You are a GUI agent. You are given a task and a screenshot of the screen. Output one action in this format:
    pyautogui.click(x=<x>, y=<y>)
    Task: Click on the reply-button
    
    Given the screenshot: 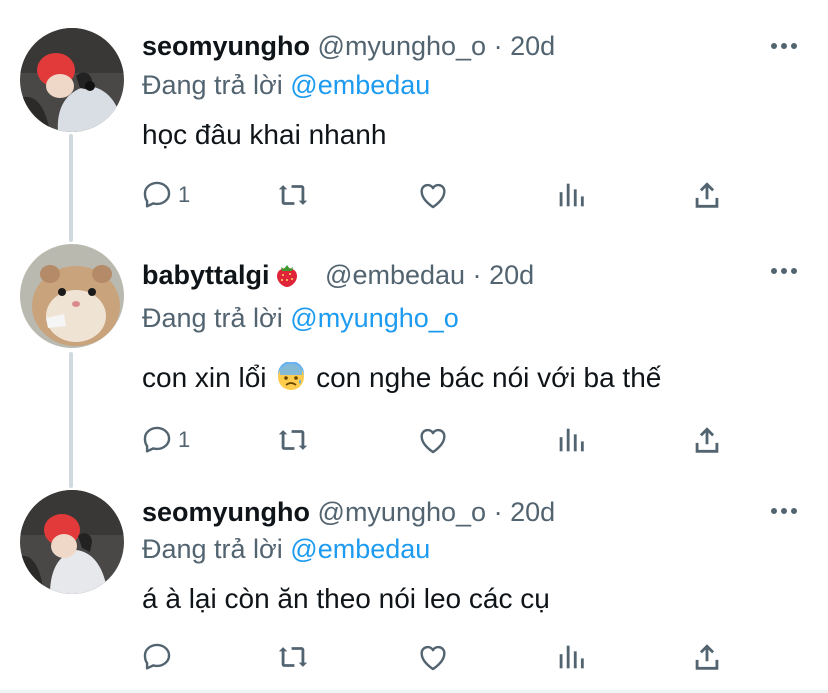 What is the action you would take?
    pyautogui.click(x=159, y=657)
    